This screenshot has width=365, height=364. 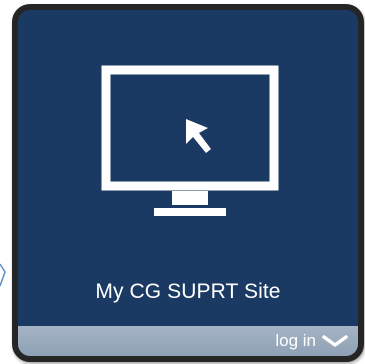 What do you see at coordinates (3, 275) in the screenshot?
I see `edge-fragment` at bounding box center [3, 275].